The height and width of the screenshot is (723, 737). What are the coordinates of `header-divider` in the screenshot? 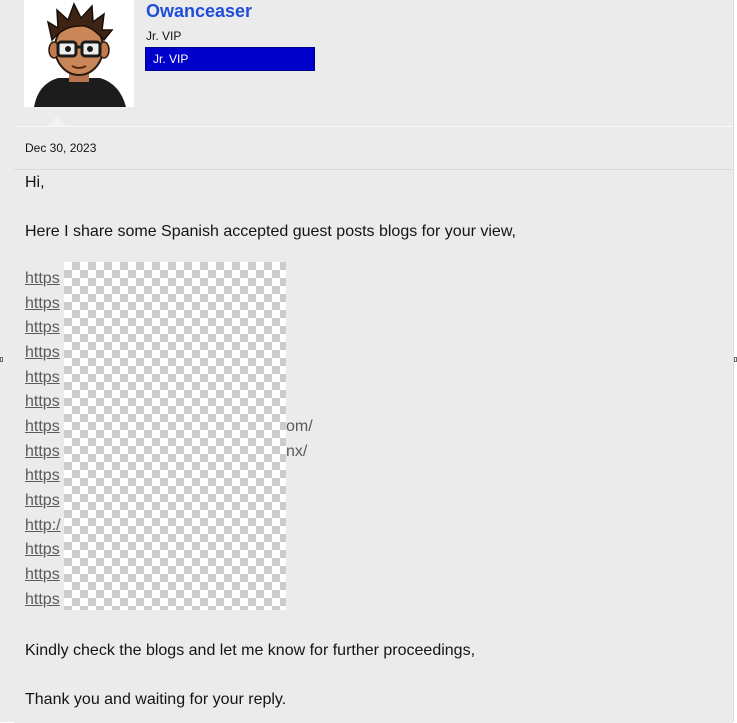 It's located at (373, 169).